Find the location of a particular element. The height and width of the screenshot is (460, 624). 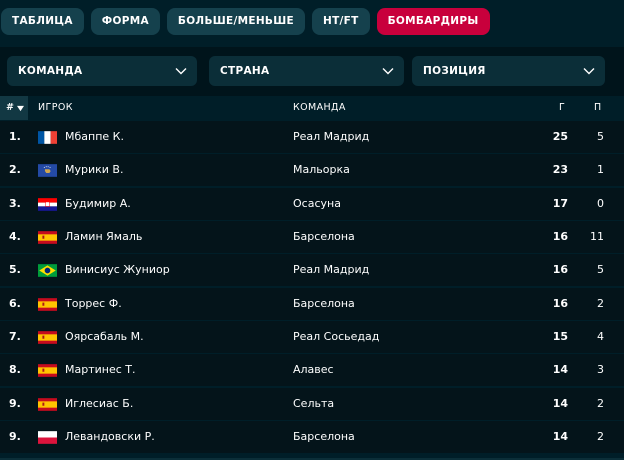

table-row: 3. Будимир А. Осасуна 17 0 is located at coordinates (312, 203).